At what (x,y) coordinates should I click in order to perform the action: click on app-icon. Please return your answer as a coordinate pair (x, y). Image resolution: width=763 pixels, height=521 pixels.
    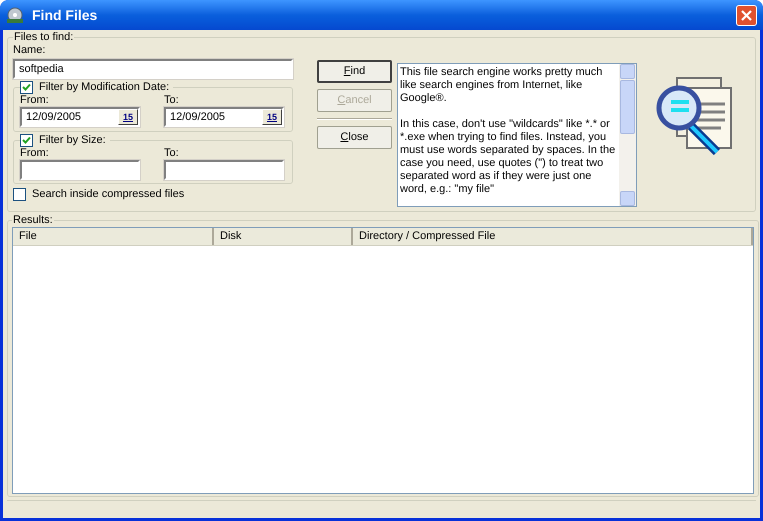
    Looking at the image, I should click on (15, 15).